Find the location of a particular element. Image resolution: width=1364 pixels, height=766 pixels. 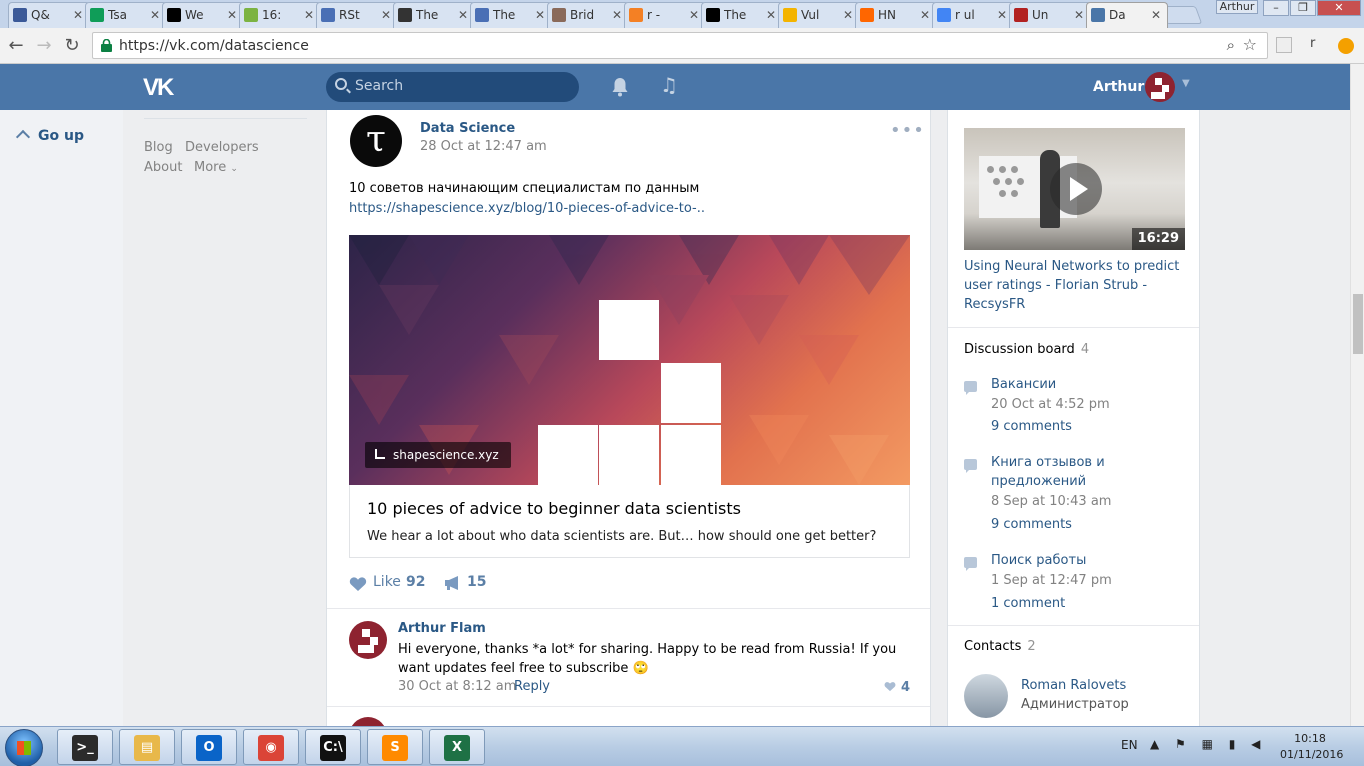

developers-link: Developers is located at coordinates (222, 147).